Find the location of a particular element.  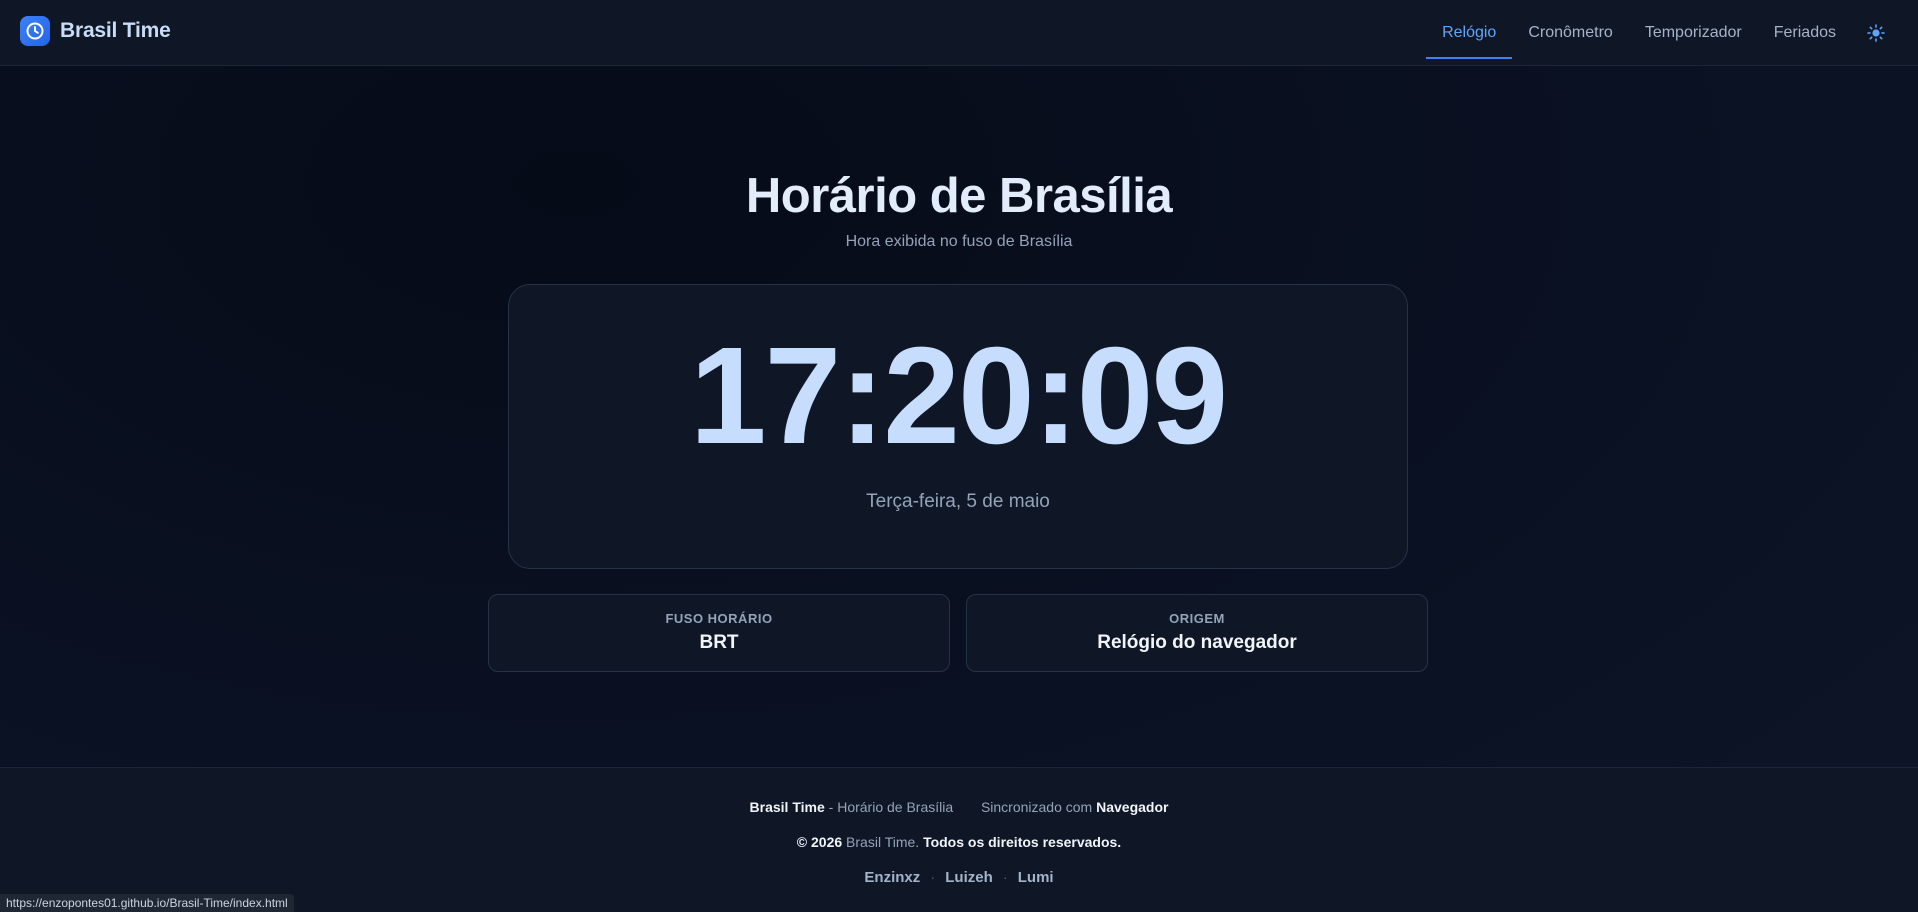

footer-brand-desc: - Horário de Brasília is located at coordinates (889, 807).